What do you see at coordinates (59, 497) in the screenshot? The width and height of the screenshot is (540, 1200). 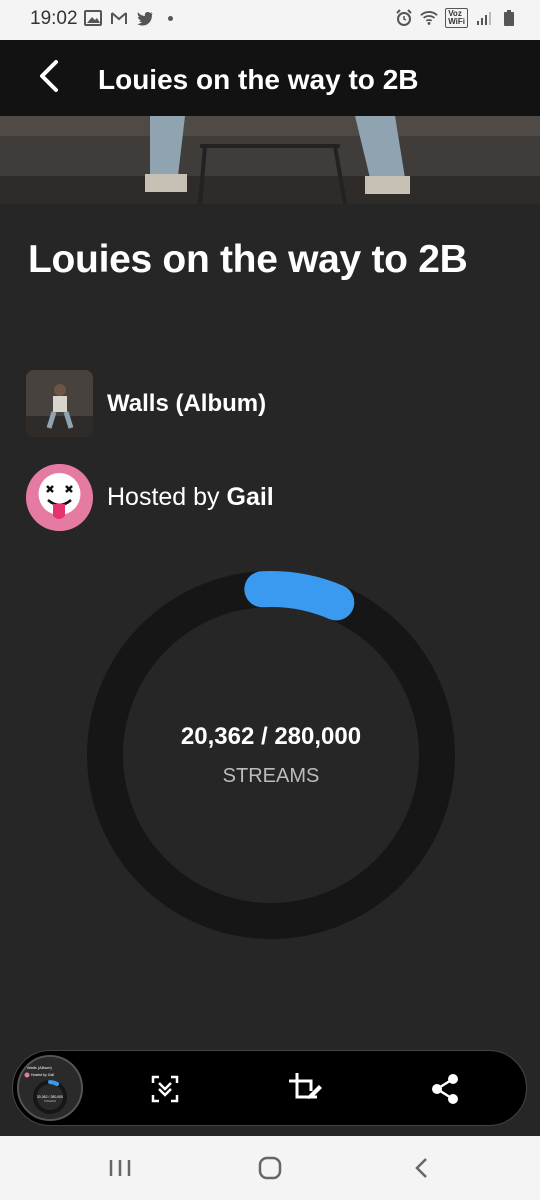 I see `host-avatar` at bounding box center [59, 497].